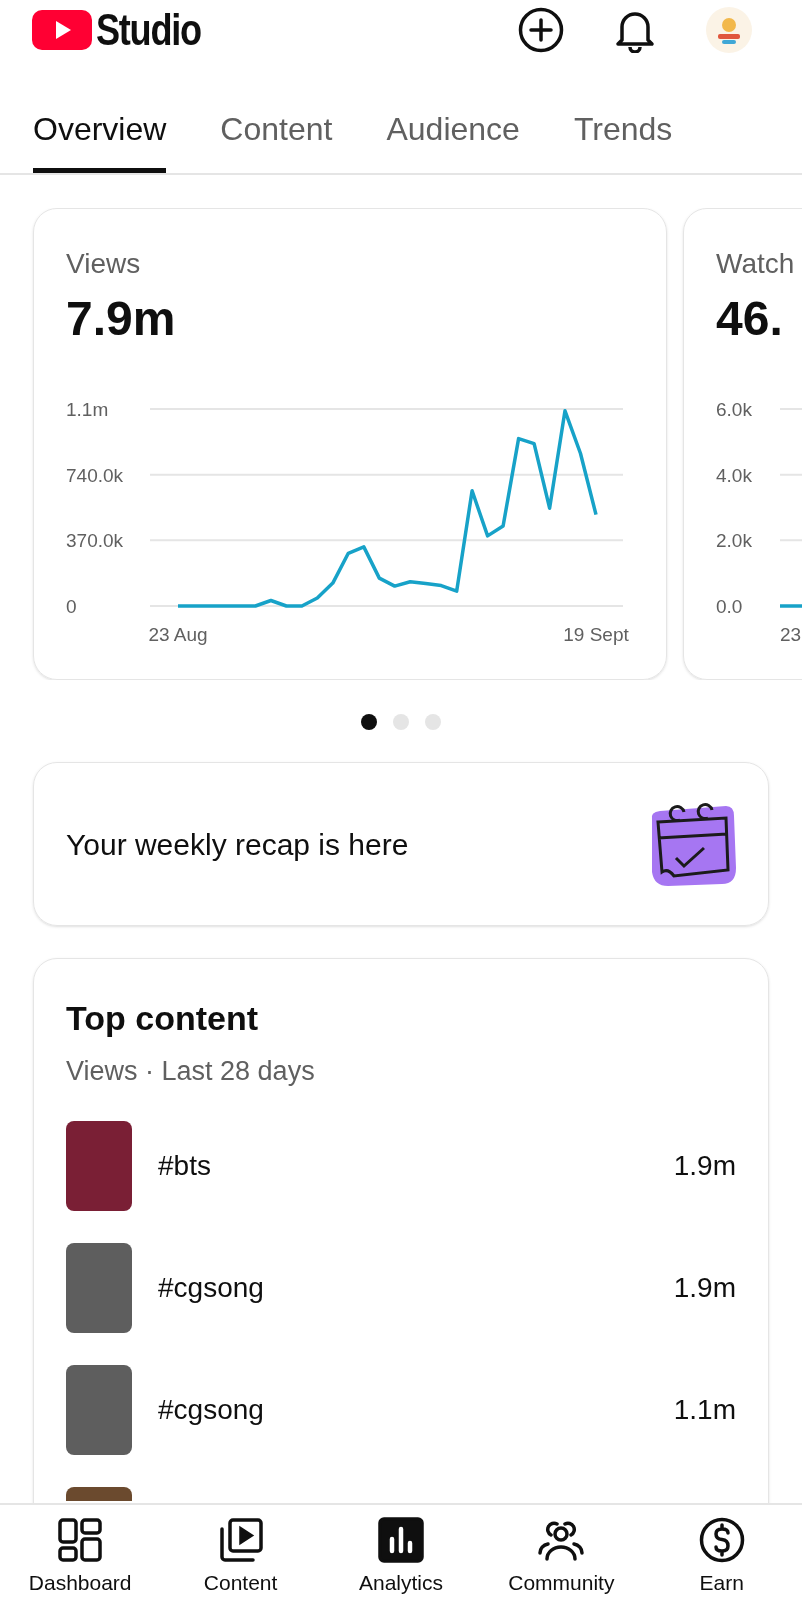  I want to click on axis-label: 740.0k, so click(95, 475).